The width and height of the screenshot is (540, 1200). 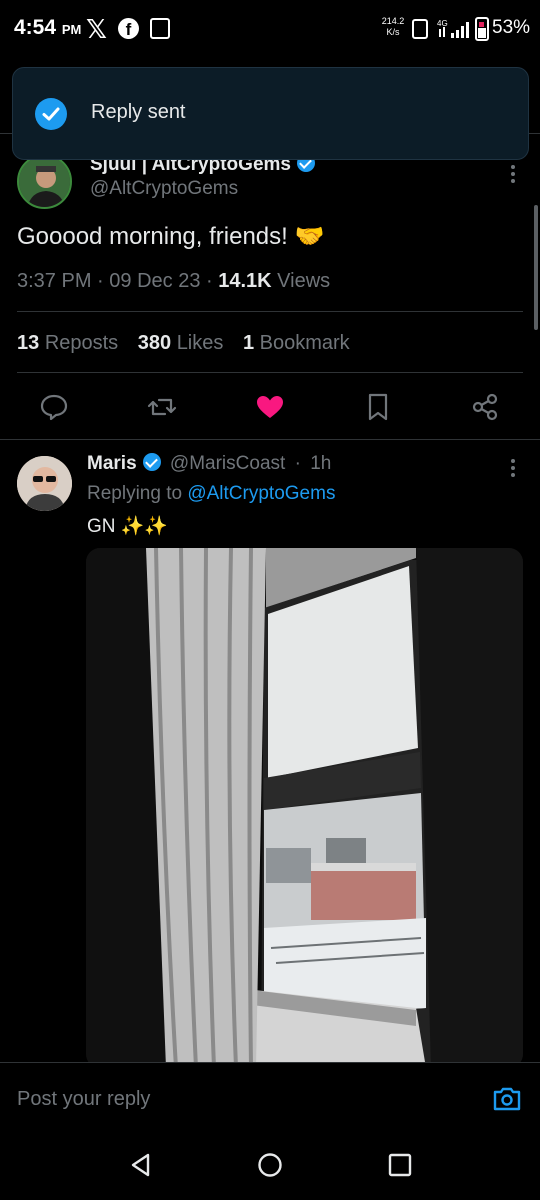 I want to click on status-time: 4:54 PM, so click(x=47, y=28).